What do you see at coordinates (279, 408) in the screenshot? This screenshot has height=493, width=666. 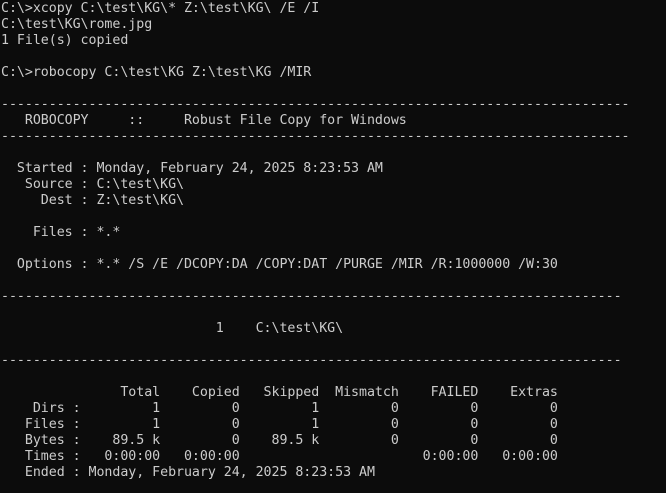 I see `summary-dirs-row: Dirs : 1 0 1 0 0 0` at bounding box center [279, 408].